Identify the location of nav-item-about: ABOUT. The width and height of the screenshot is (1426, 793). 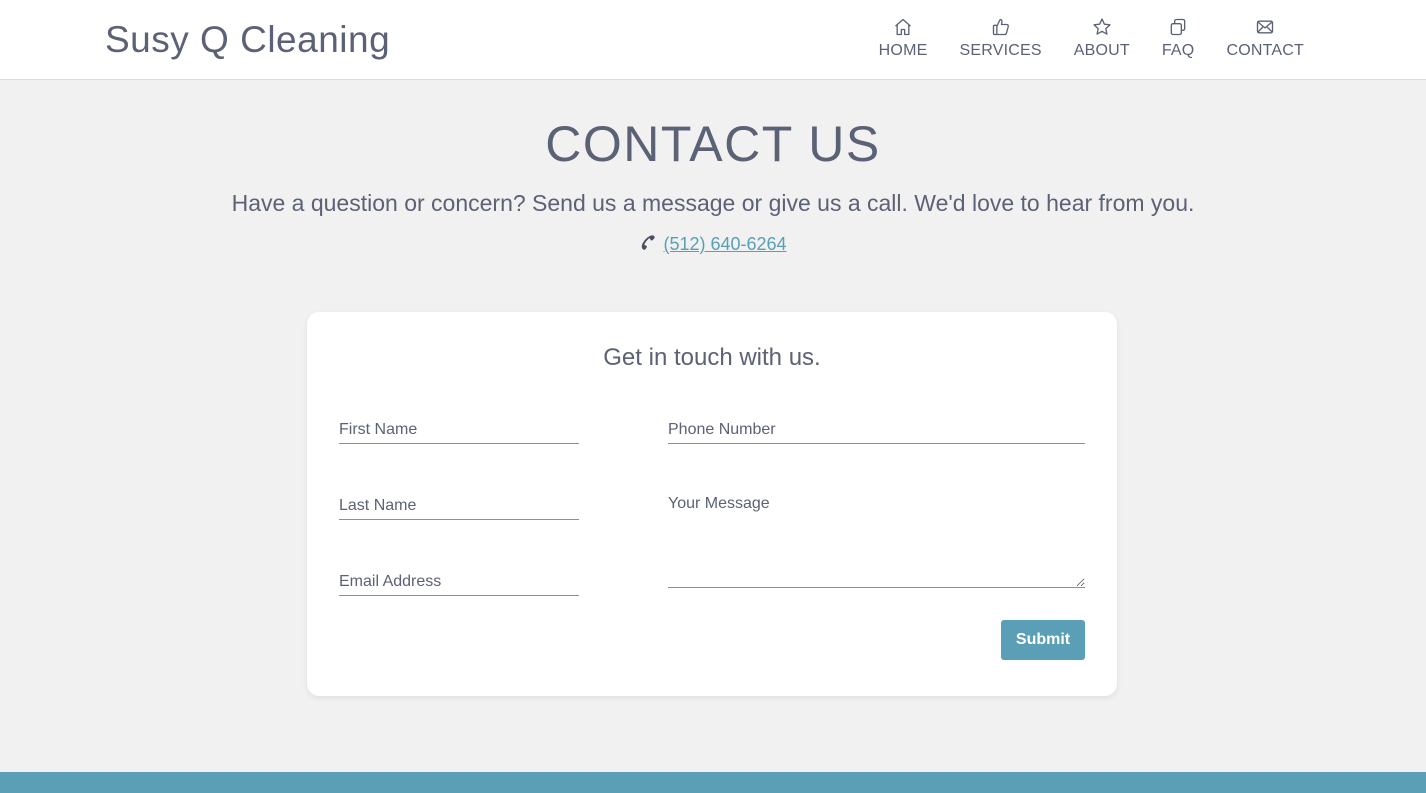
(1102, 38).